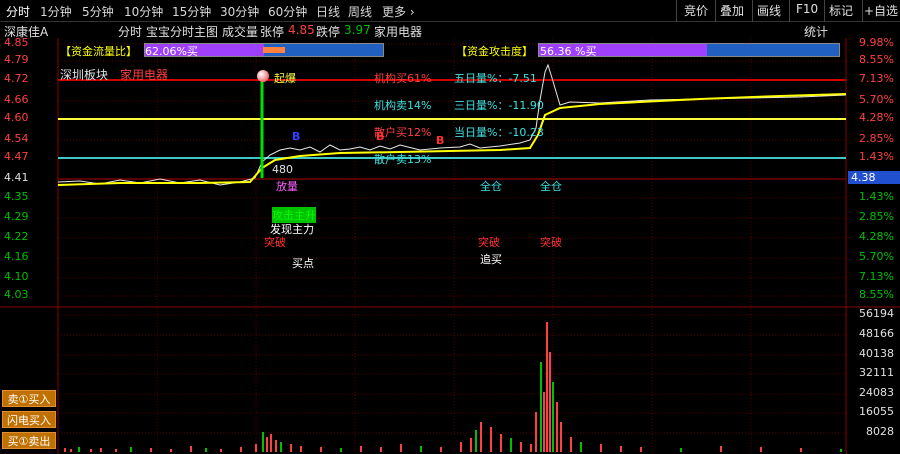 The width and height of the screenshot is (900, 454). I want to click on price-tick-label: 4.29, so click(16, 216).